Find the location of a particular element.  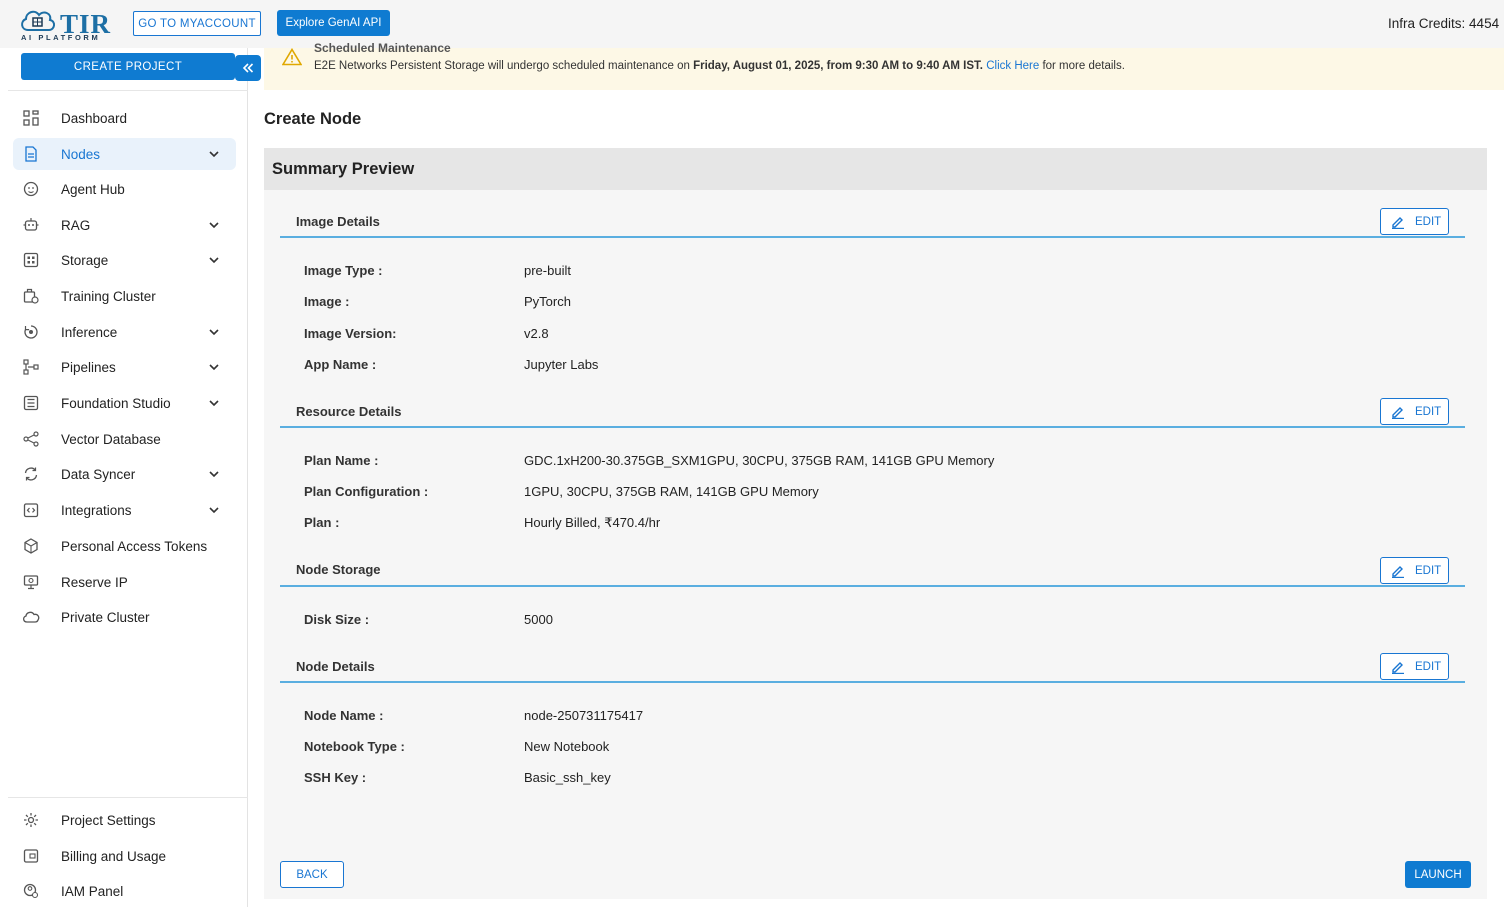

summary-header: Summary Preview is located at coordinates (875, 169).